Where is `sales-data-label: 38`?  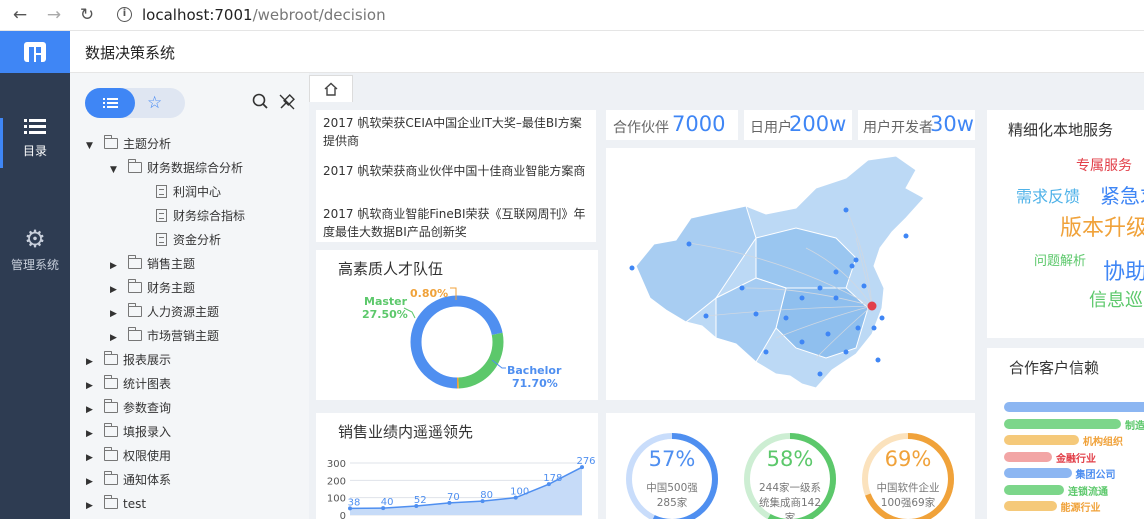
sales-data-label: 38 is located at coordinates (354, 502).